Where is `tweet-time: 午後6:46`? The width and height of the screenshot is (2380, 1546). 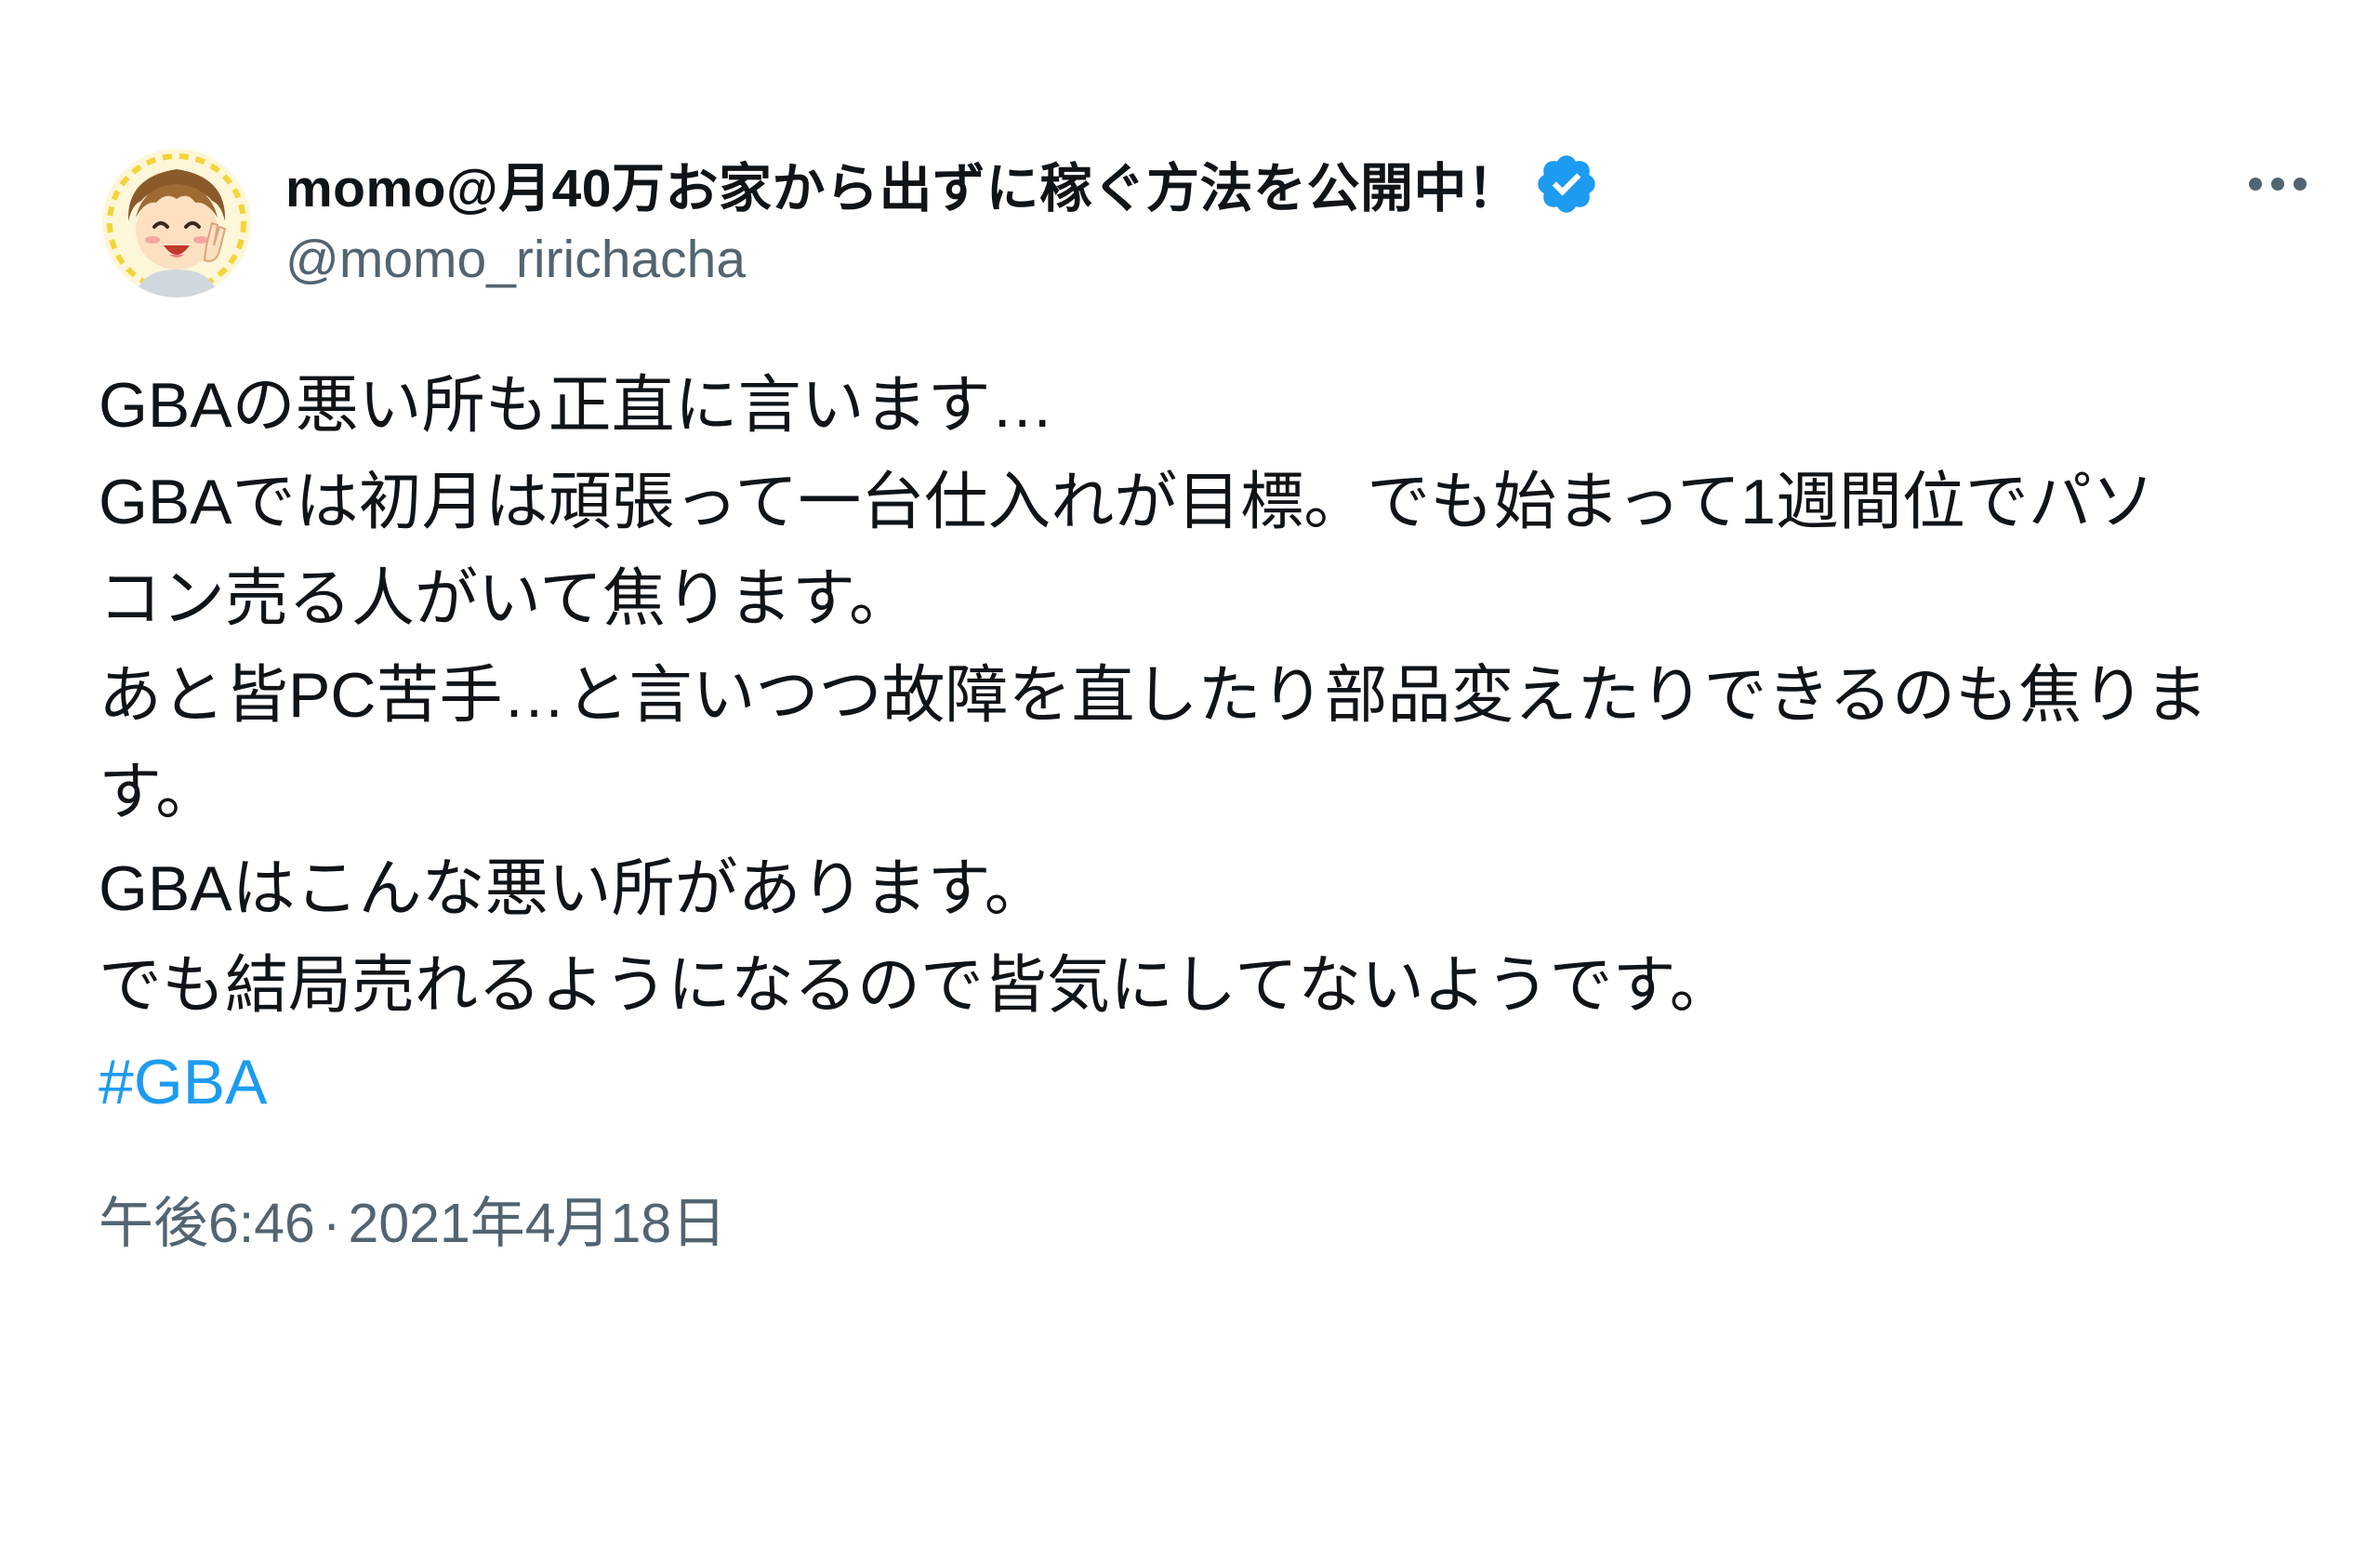
tweet-time: 午後6:46 is located at coordinates (207, 1223).